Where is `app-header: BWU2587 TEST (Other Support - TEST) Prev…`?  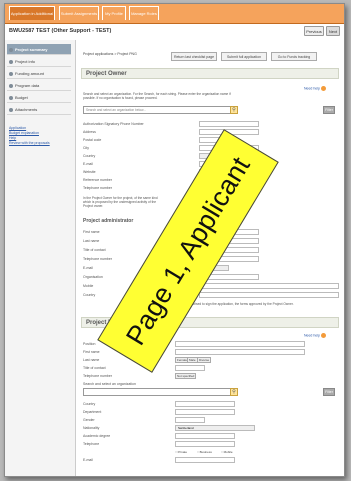 app-header: BWU2587 TEST (Other Support - TEST) Prev… is located at coordinates (174, 32).